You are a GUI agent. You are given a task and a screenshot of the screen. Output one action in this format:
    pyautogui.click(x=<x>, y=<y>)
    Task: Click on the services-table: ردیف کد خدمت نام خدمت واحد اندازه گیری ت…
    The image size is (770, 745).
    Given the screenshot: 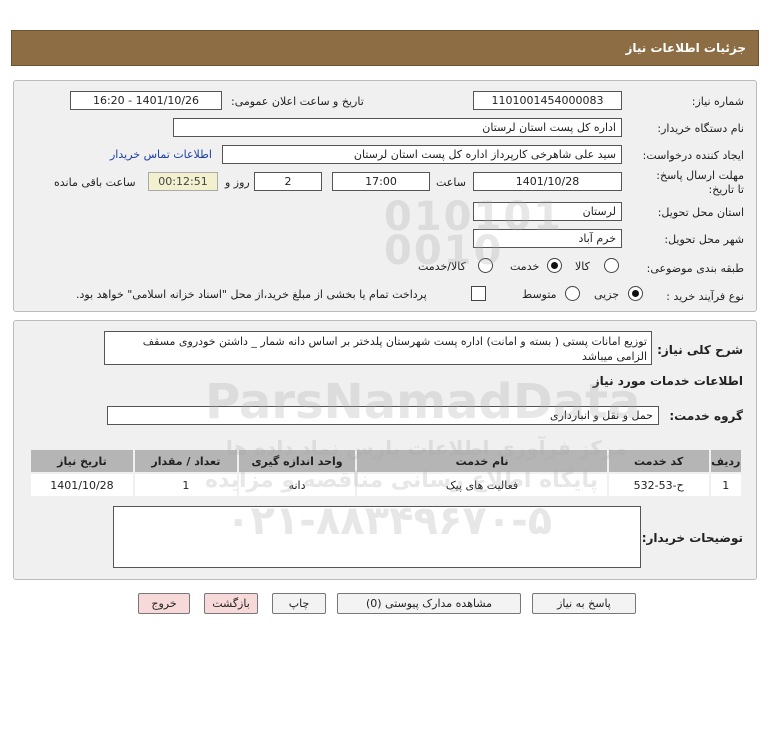 What is the action you would take?
    pyautogui.click(x=386, y=473)
    